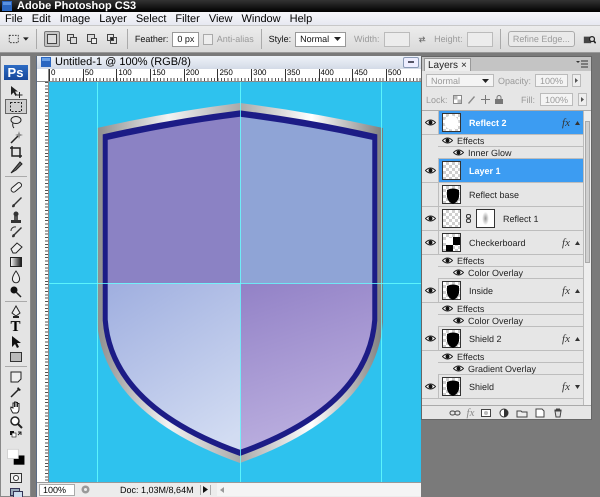 Image resolution: width=600 pixels, height=497 pixels. Describe the element at coordinates (152, 18) in the screenshot. I see `menu-item: Select` at that location.